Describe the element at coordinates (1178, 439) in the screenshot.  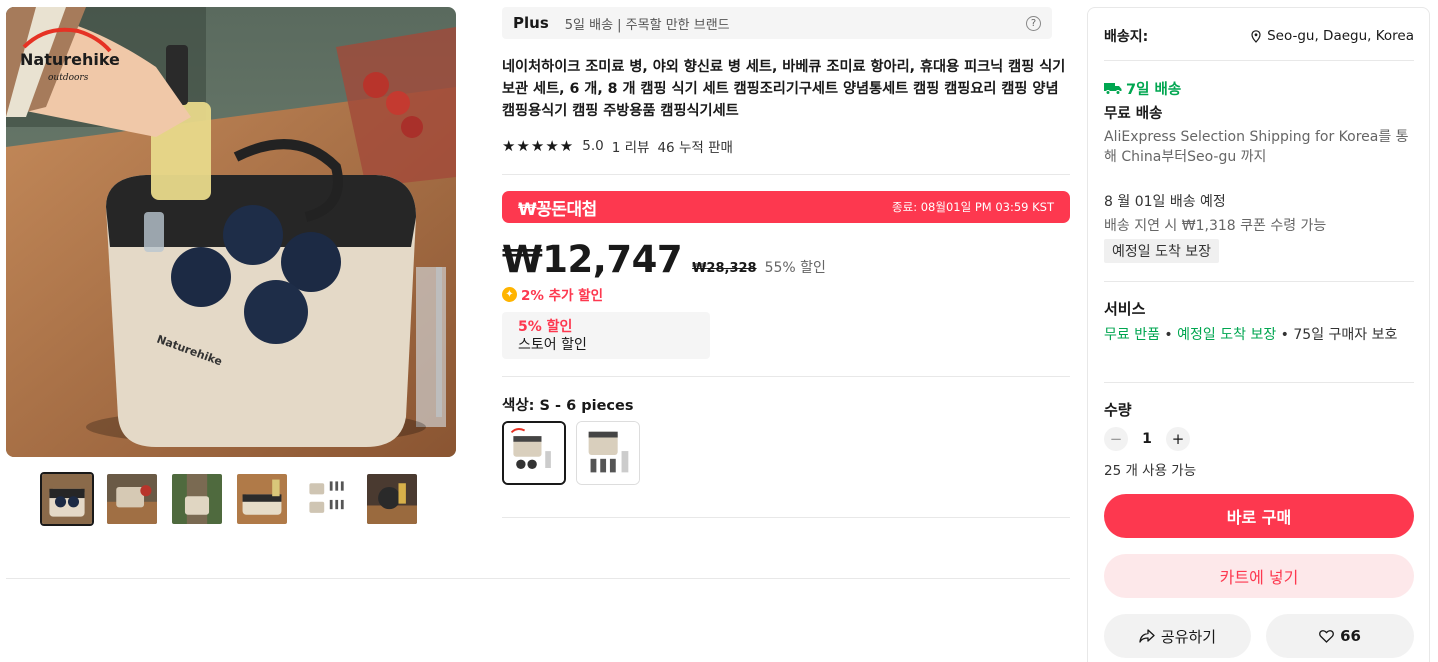
I see `quantity-plus-button: +` at that location.